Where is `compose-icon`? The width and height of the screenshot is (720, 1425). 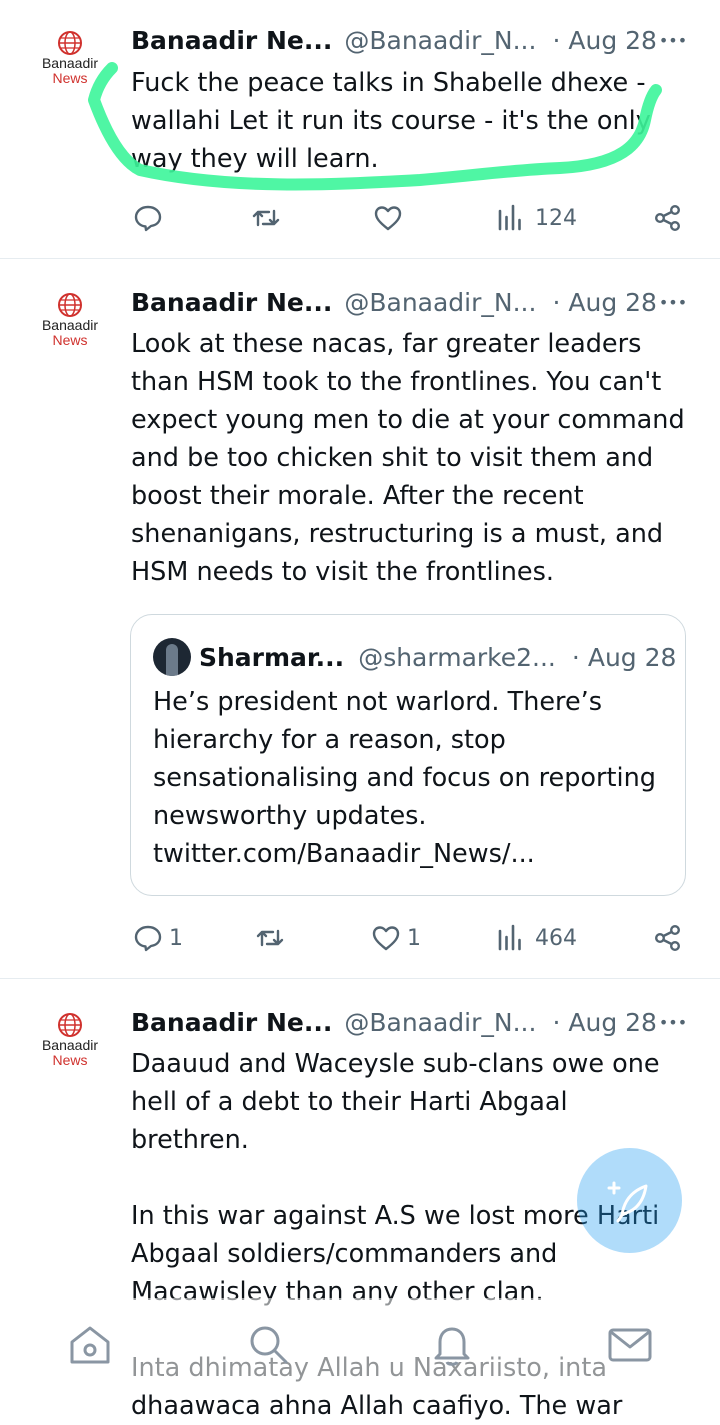
compose-icon is located at coordinates (627, 1201).